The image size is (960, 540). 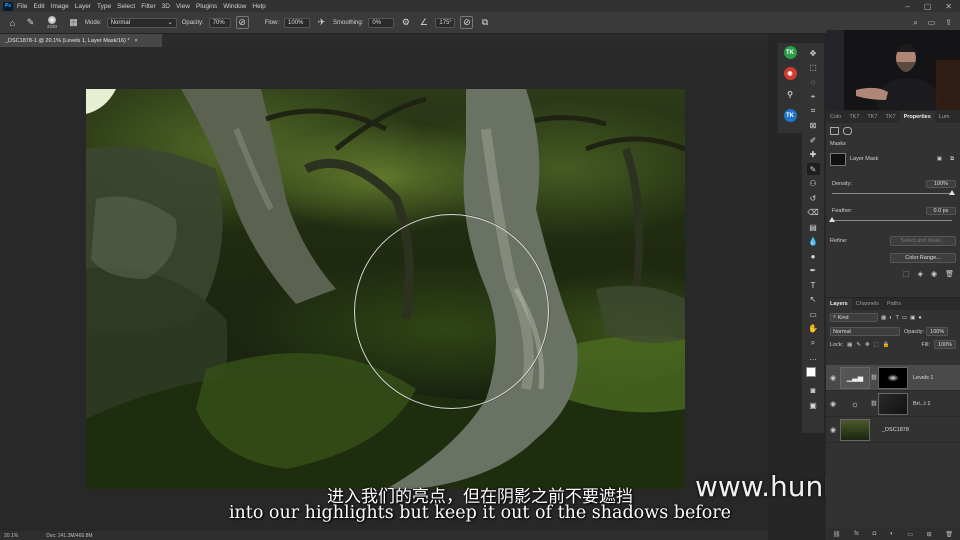 What do you see at coordinates (234, 6) in the screenshot?
I see `menu-window: Window` at bounding box center [234, 6].